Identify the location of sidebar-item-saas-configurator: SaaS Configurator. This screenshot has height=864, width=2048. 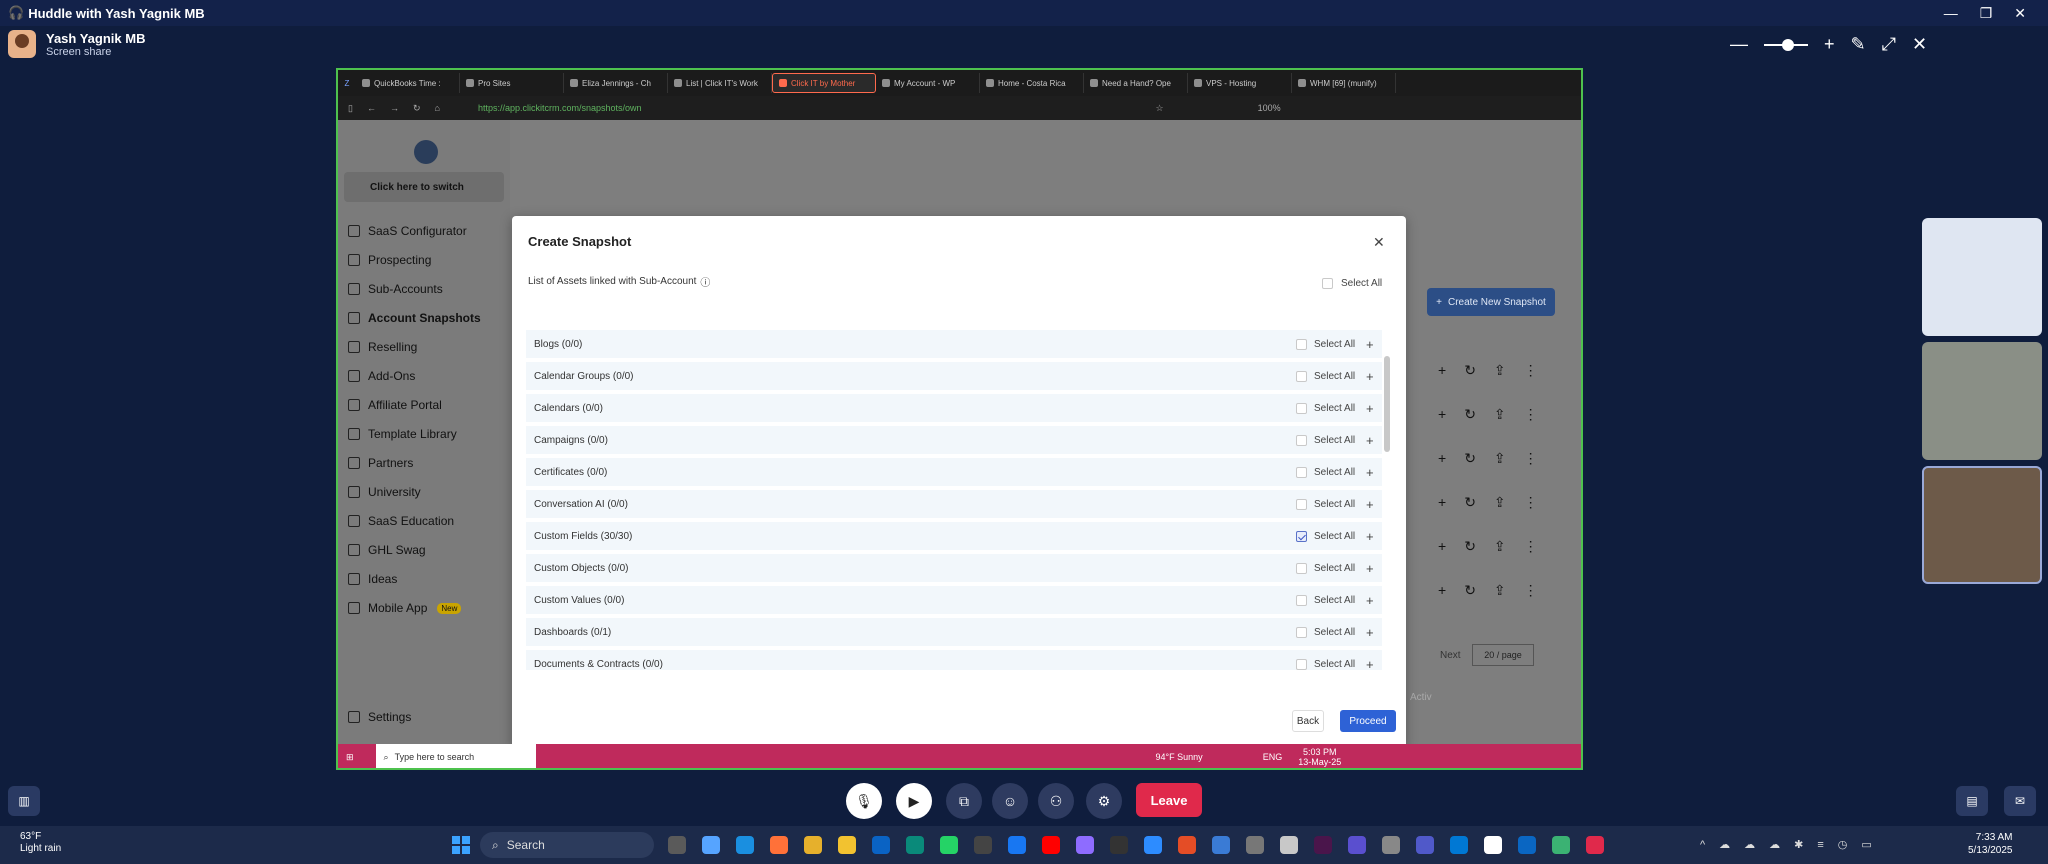
(407, 231).